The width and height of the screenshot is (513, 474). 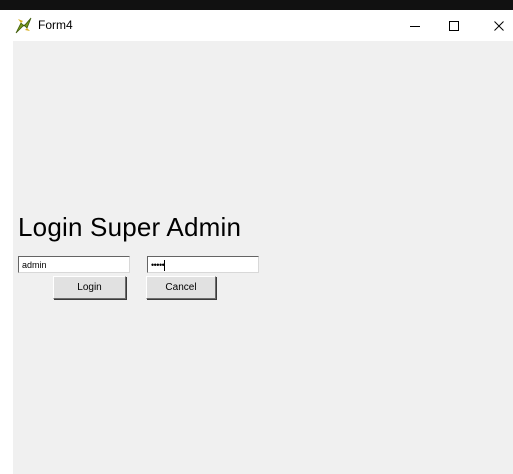 What do you see at coordinates (24, 25) in the screenshot?
I see `app-logo-icon` at bounding box center [24, 25].